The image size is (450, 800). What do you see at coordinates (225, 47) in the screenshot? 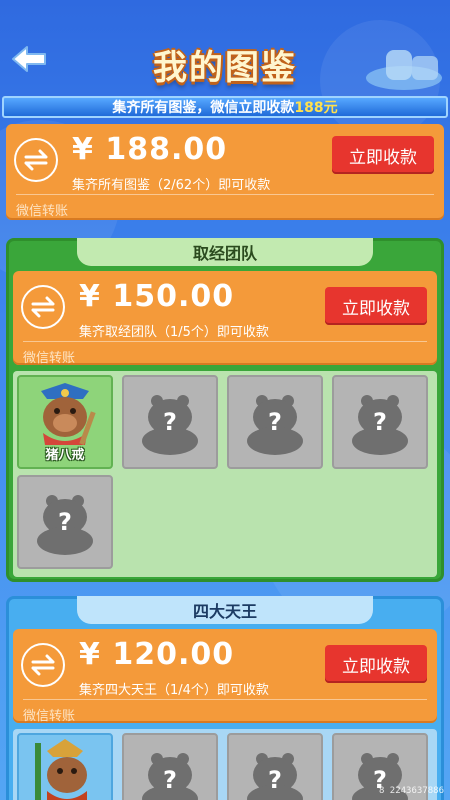
I see `header: 我的图鉴` at bounding box center [225, 47].